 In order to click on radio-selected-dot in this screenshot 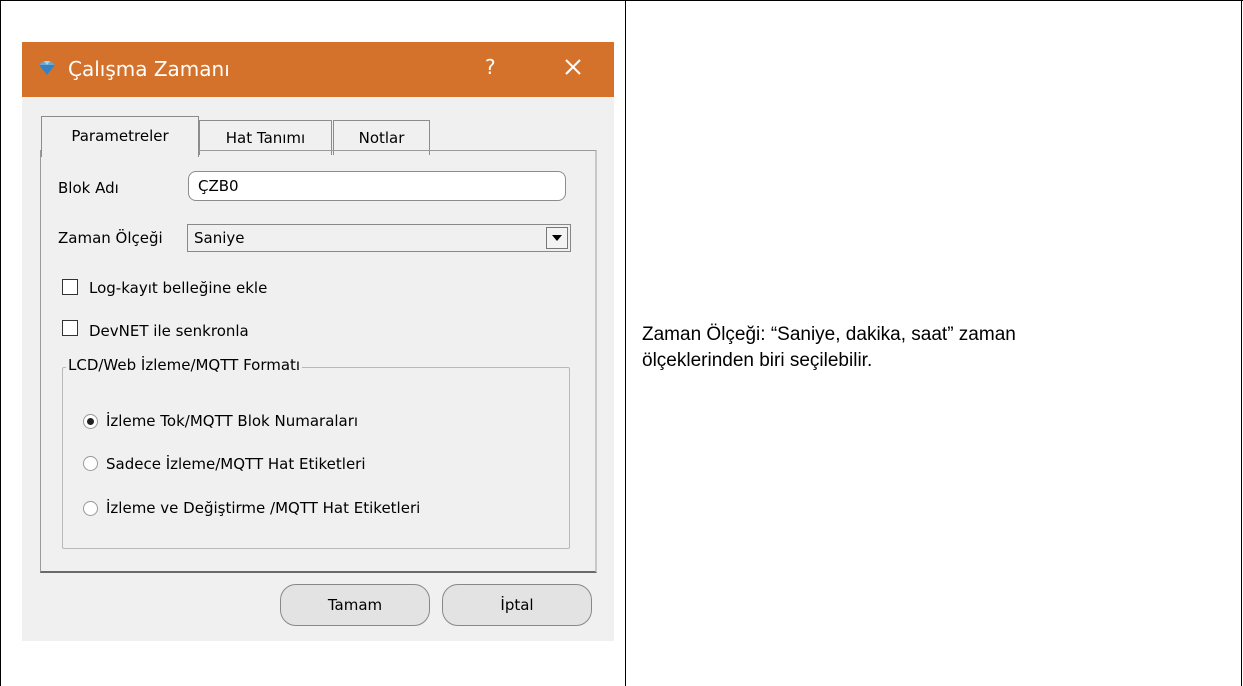, I will do `click(90, 421)`.